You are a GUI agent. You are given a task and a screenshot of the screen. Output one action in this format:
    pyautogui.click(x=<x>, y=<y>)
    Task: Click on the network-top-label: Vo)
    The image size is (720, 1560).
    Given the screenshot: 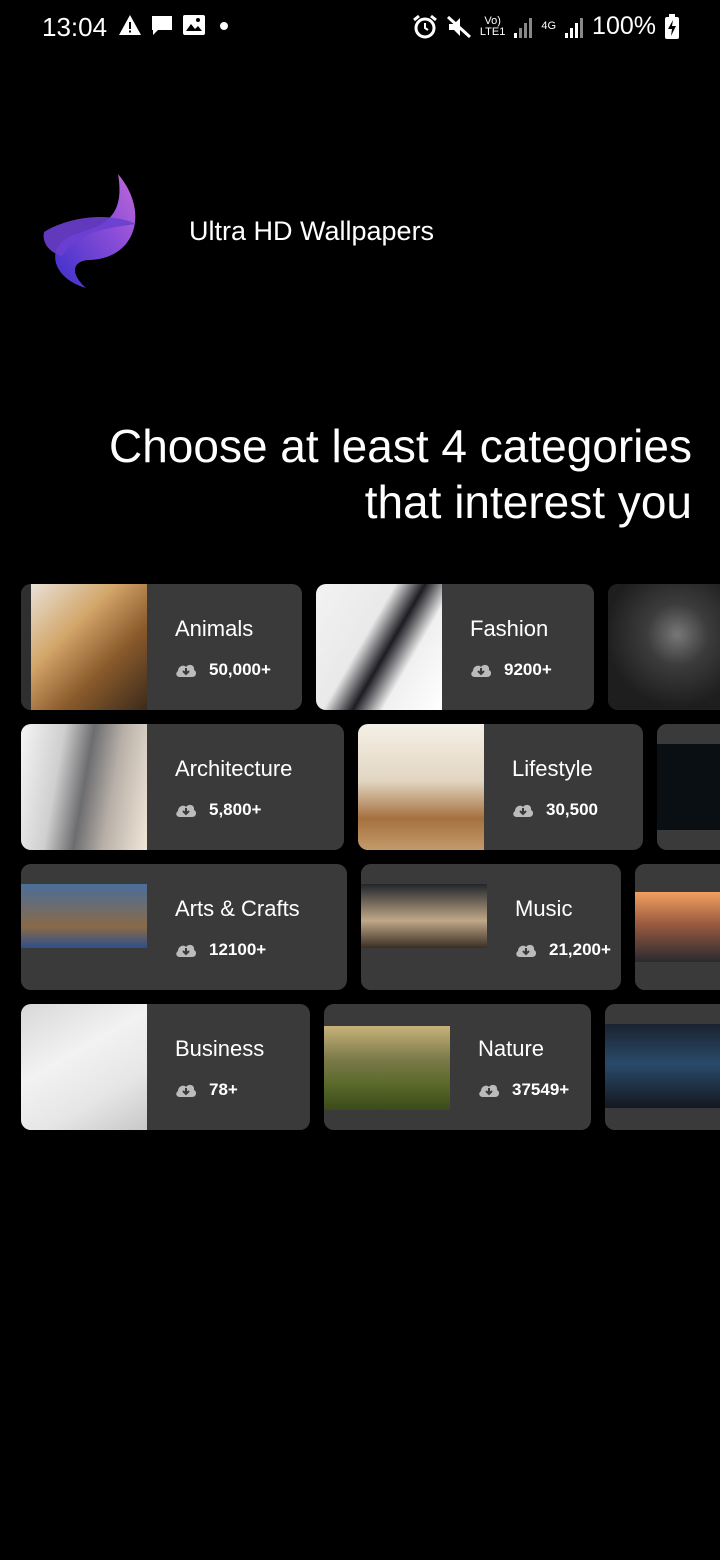 What is the action you would take?
    pyautogui.click(x=492, y=20)
    